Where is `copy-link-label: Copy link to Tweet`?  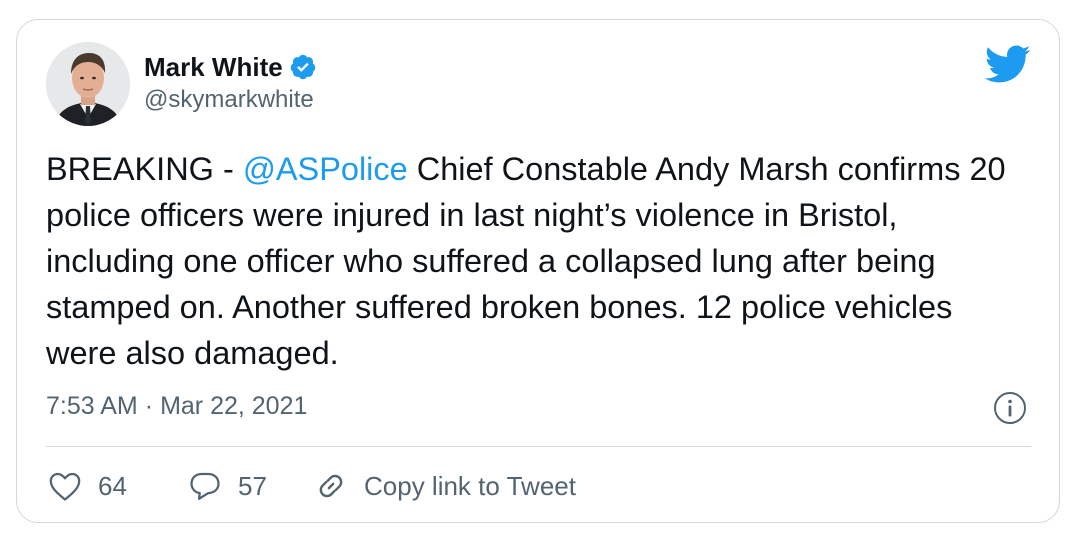 copy-link-label: Copy link to Tweet is located at coordinates (470, 485).